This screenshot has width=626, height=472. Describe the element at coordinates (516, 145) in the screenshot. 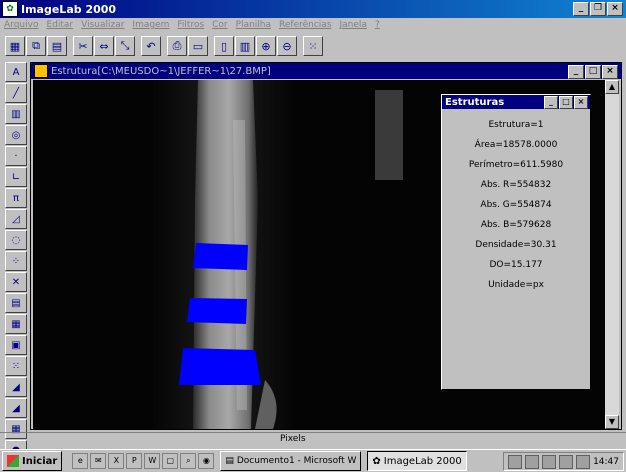

I see `area-value: Área=18578.0000` at that location.